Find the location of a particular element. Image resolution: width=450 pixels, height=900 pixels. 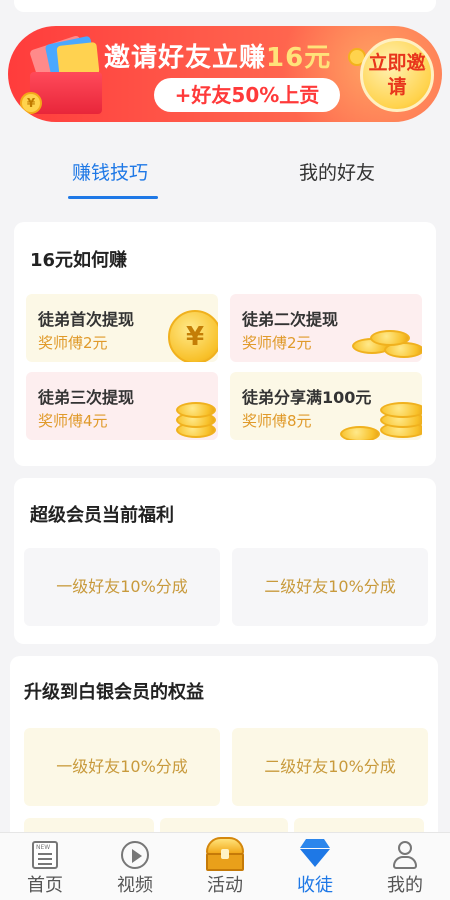

nav-recruit: 收徒 is located at coordinates (315, 866).